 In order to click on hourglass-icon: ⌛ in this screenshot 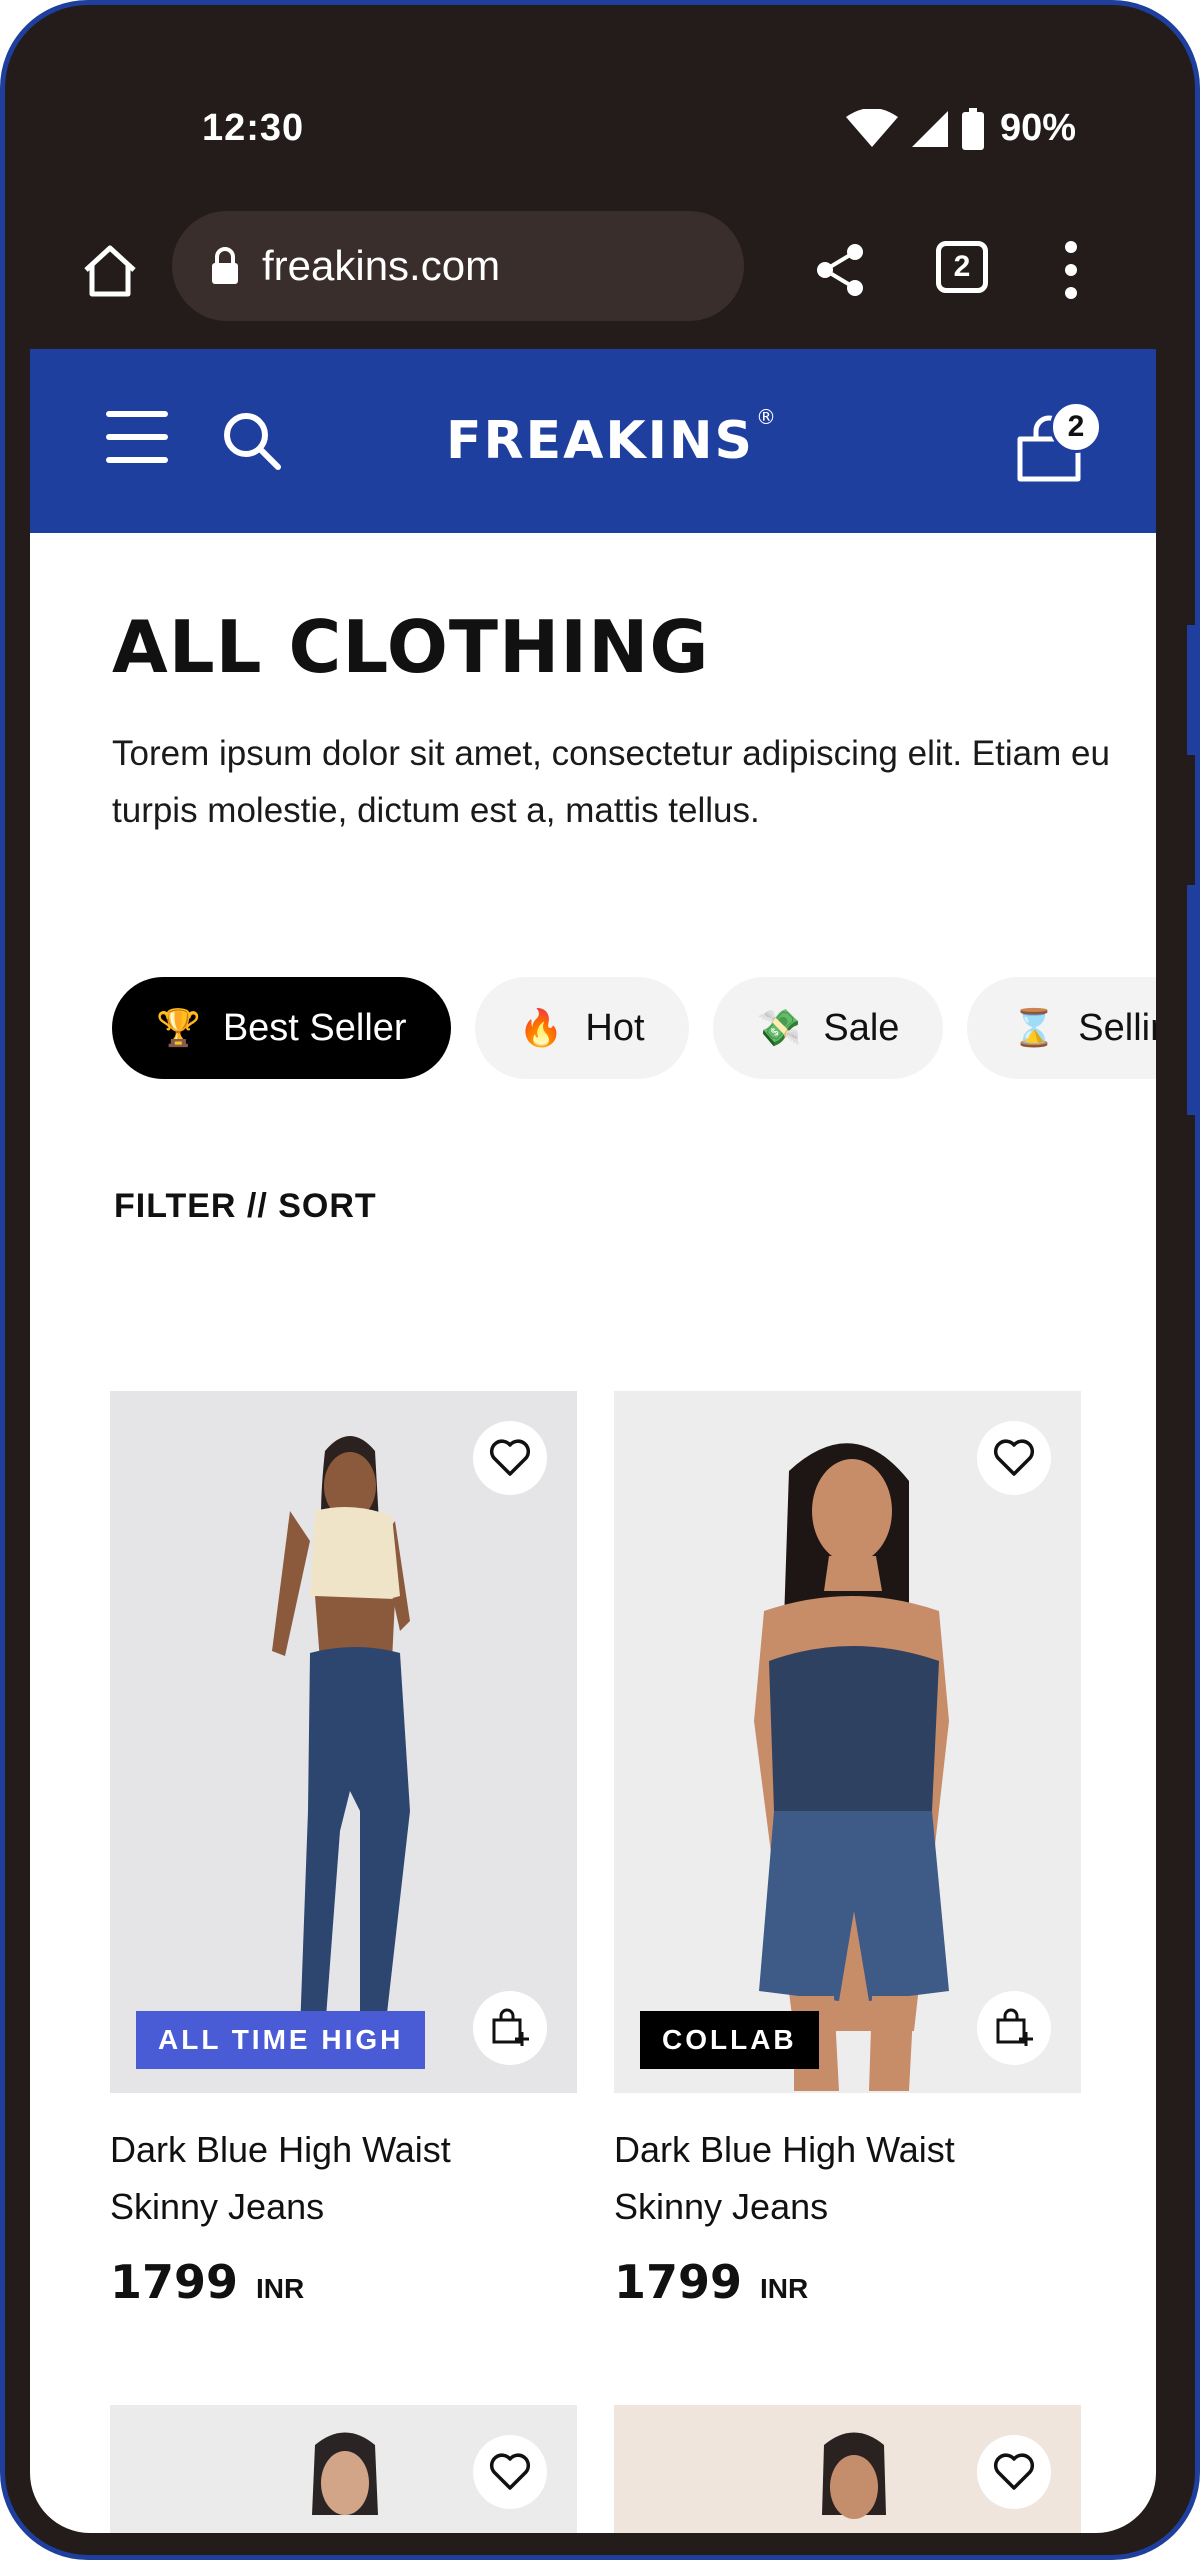, I will do `click(1034, 1027)`.